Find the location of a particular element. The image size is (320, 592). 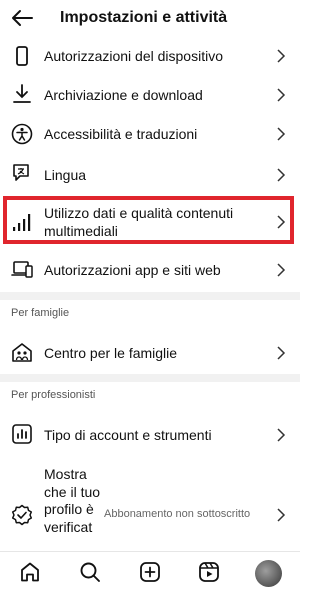

settings-item-language: Lingua is located at coordinates (150, 174).